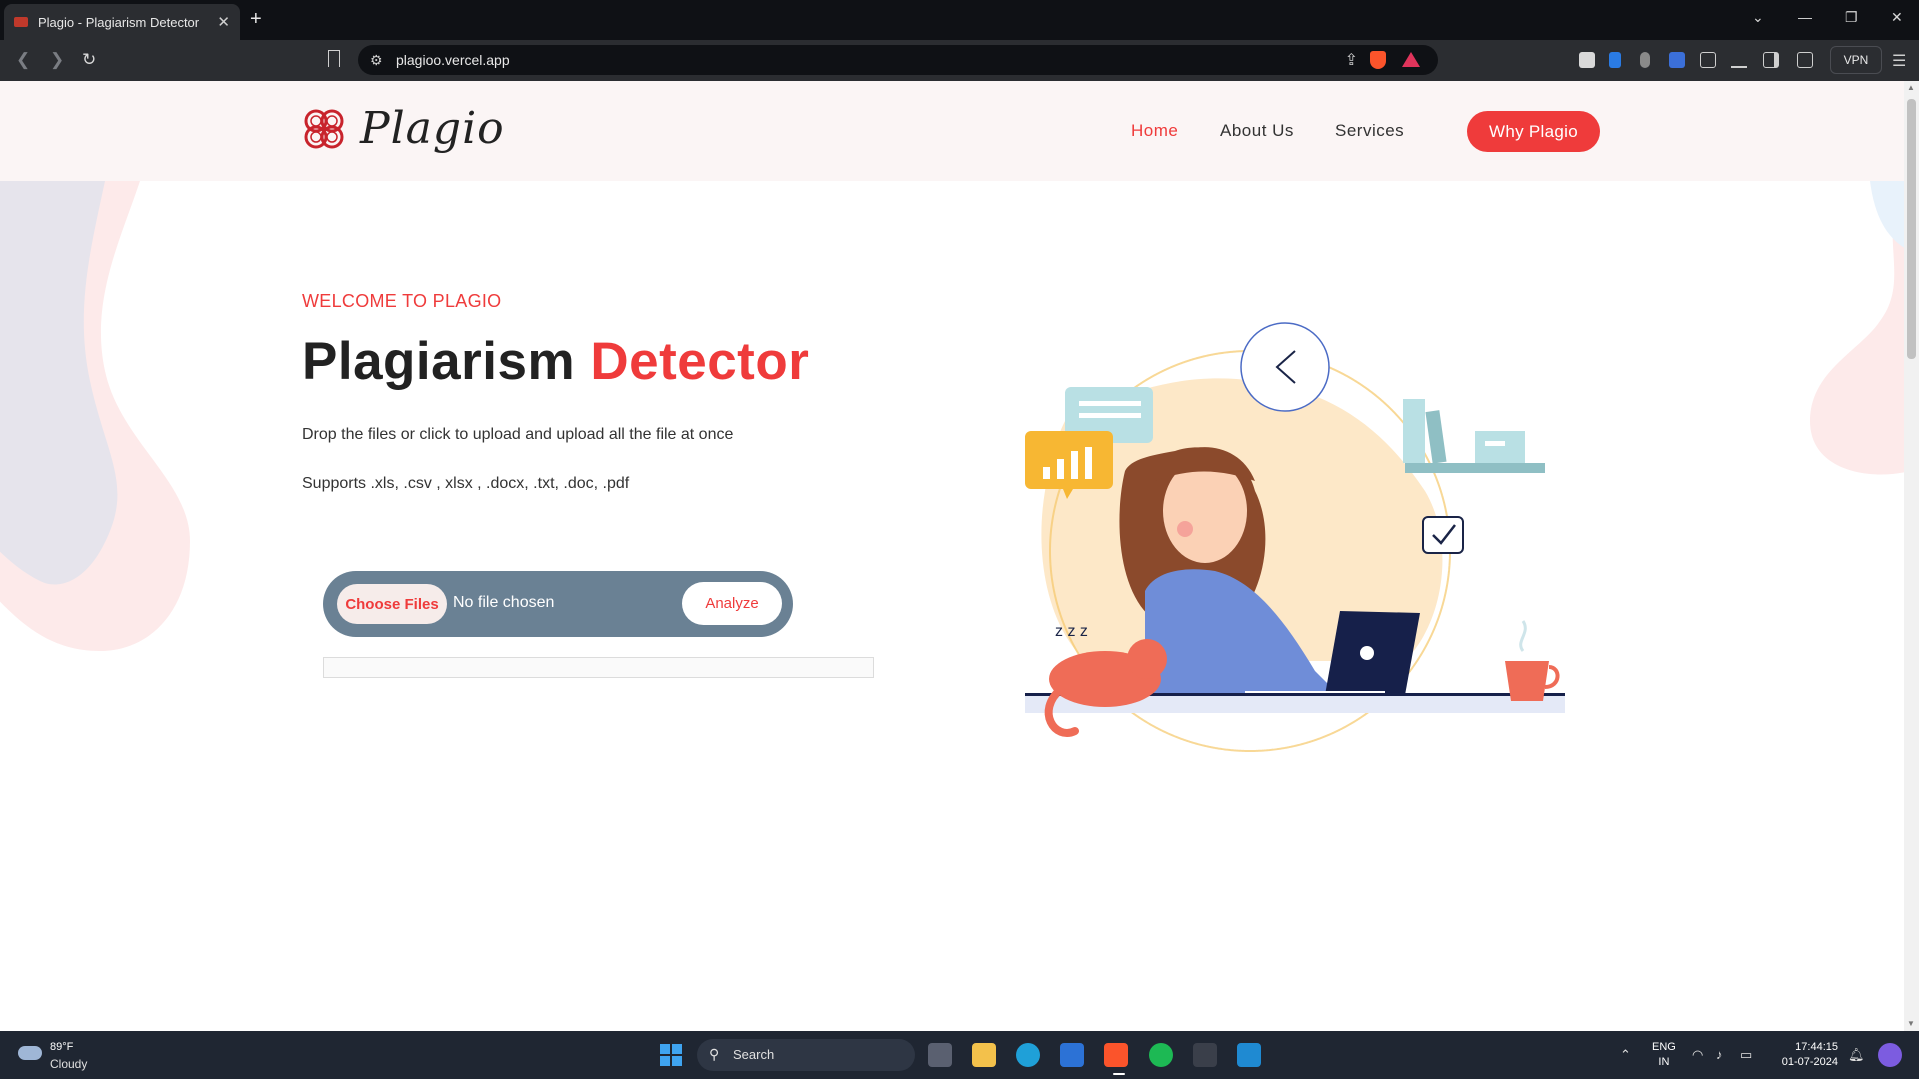 The image size is (1919, 1079). I want to click on system-clock: 17:44:15 01-07-2024, so click(1807, 1055).